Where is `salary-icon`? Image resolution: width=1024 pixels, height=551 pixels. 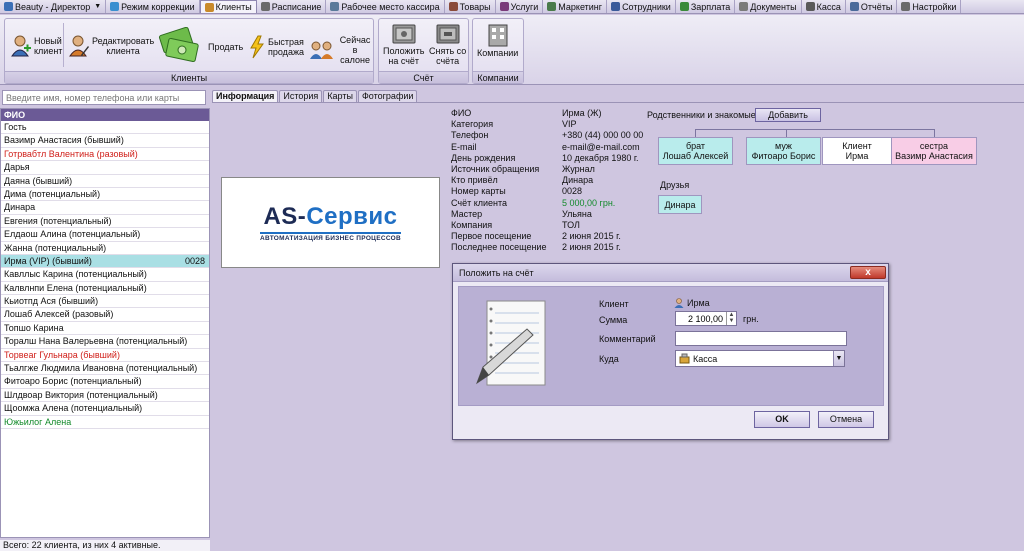 salary-icon is located at coordinates (684, 6).